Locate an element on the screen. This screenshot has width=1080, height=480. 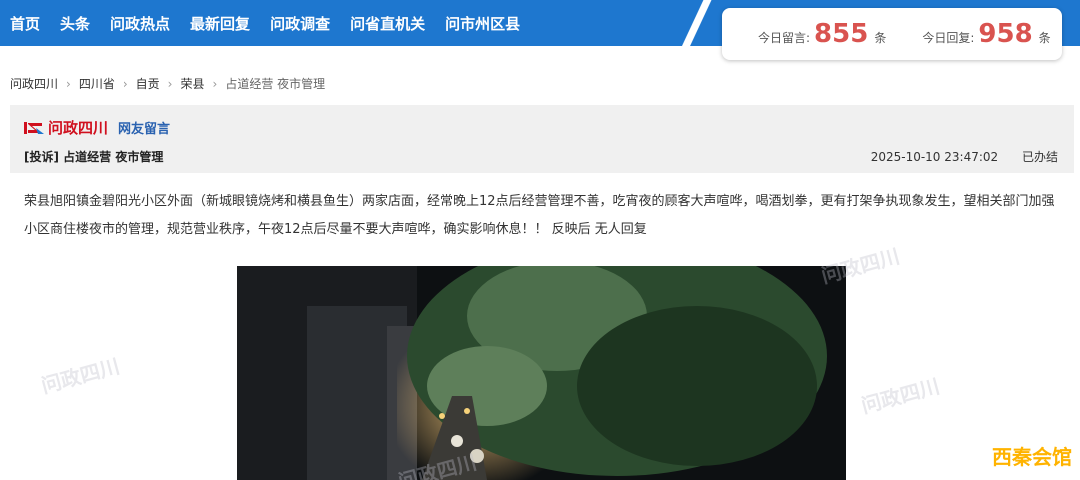
breadcrumb-province: 四川省 is located at coordinates (97, 83).